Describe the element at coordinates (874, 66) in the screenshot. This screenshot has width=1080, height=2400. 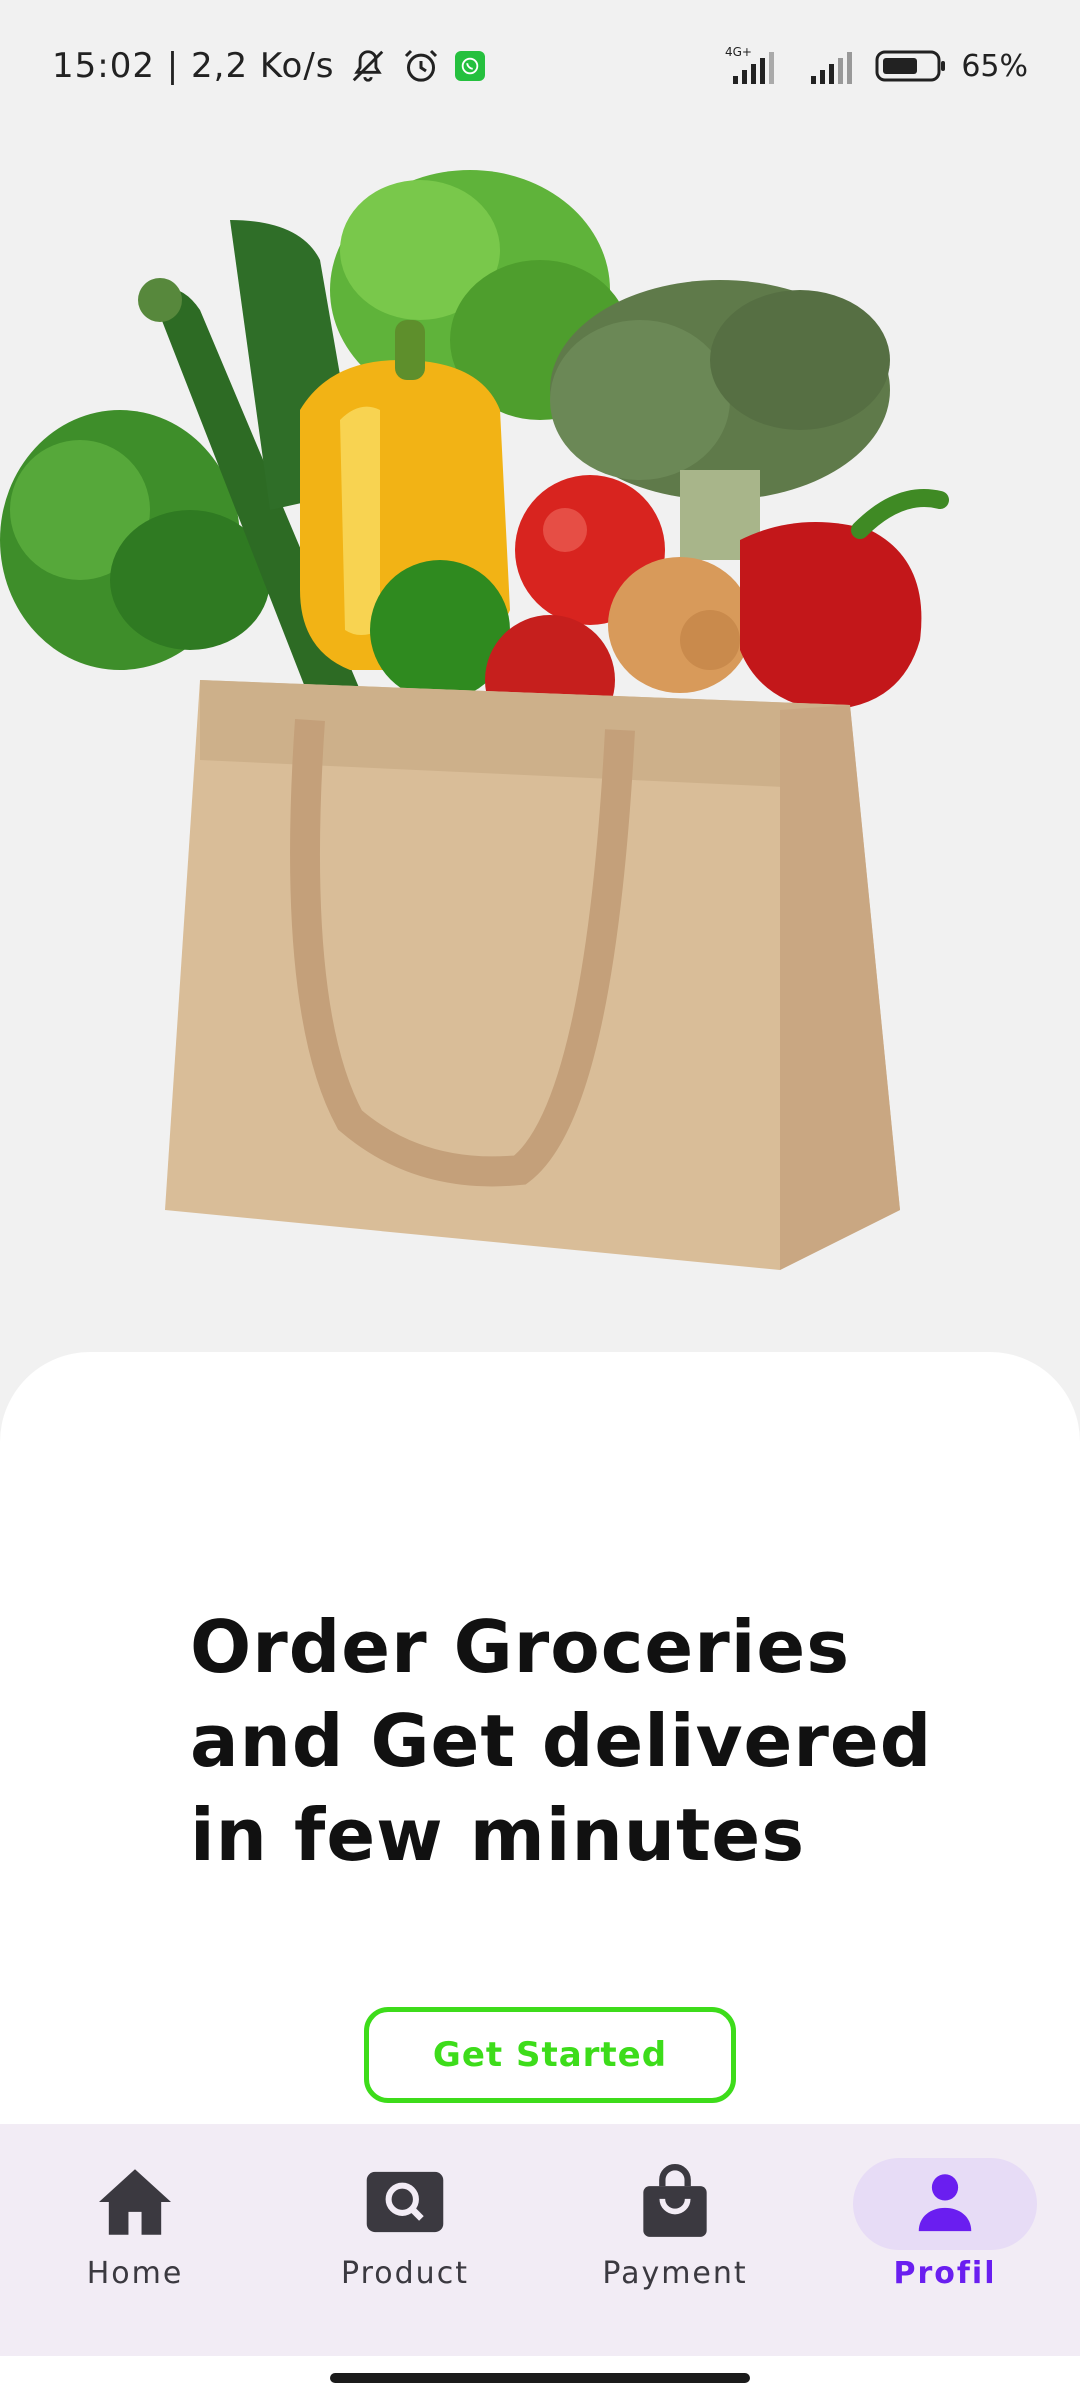
I see `status-right: 4G+ 65%` at that location.